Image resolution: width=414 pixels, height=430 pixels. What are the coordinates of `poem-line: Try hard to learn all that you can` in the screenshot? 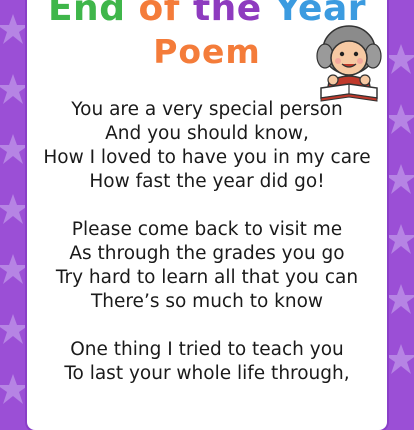 It's located at (207, 277).